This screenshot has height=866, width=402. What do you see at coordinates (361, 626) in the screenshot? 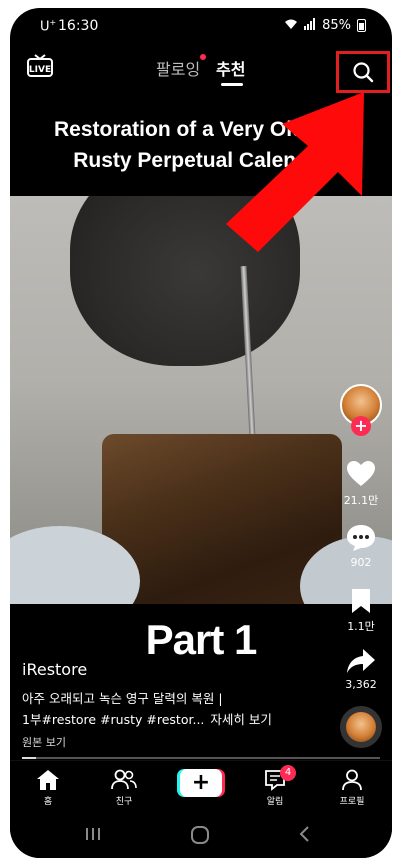
I see `save-count: 1.1만` at bounding box center [361, 626].